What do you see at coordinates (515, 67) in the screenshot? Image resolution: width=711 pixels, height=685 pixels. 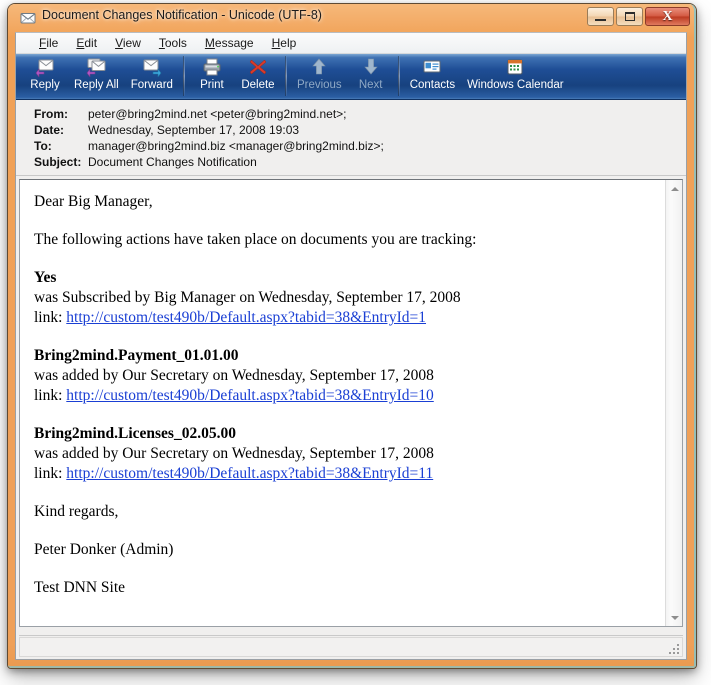 I see `calendar-icon` at bounding box center [515, 67].